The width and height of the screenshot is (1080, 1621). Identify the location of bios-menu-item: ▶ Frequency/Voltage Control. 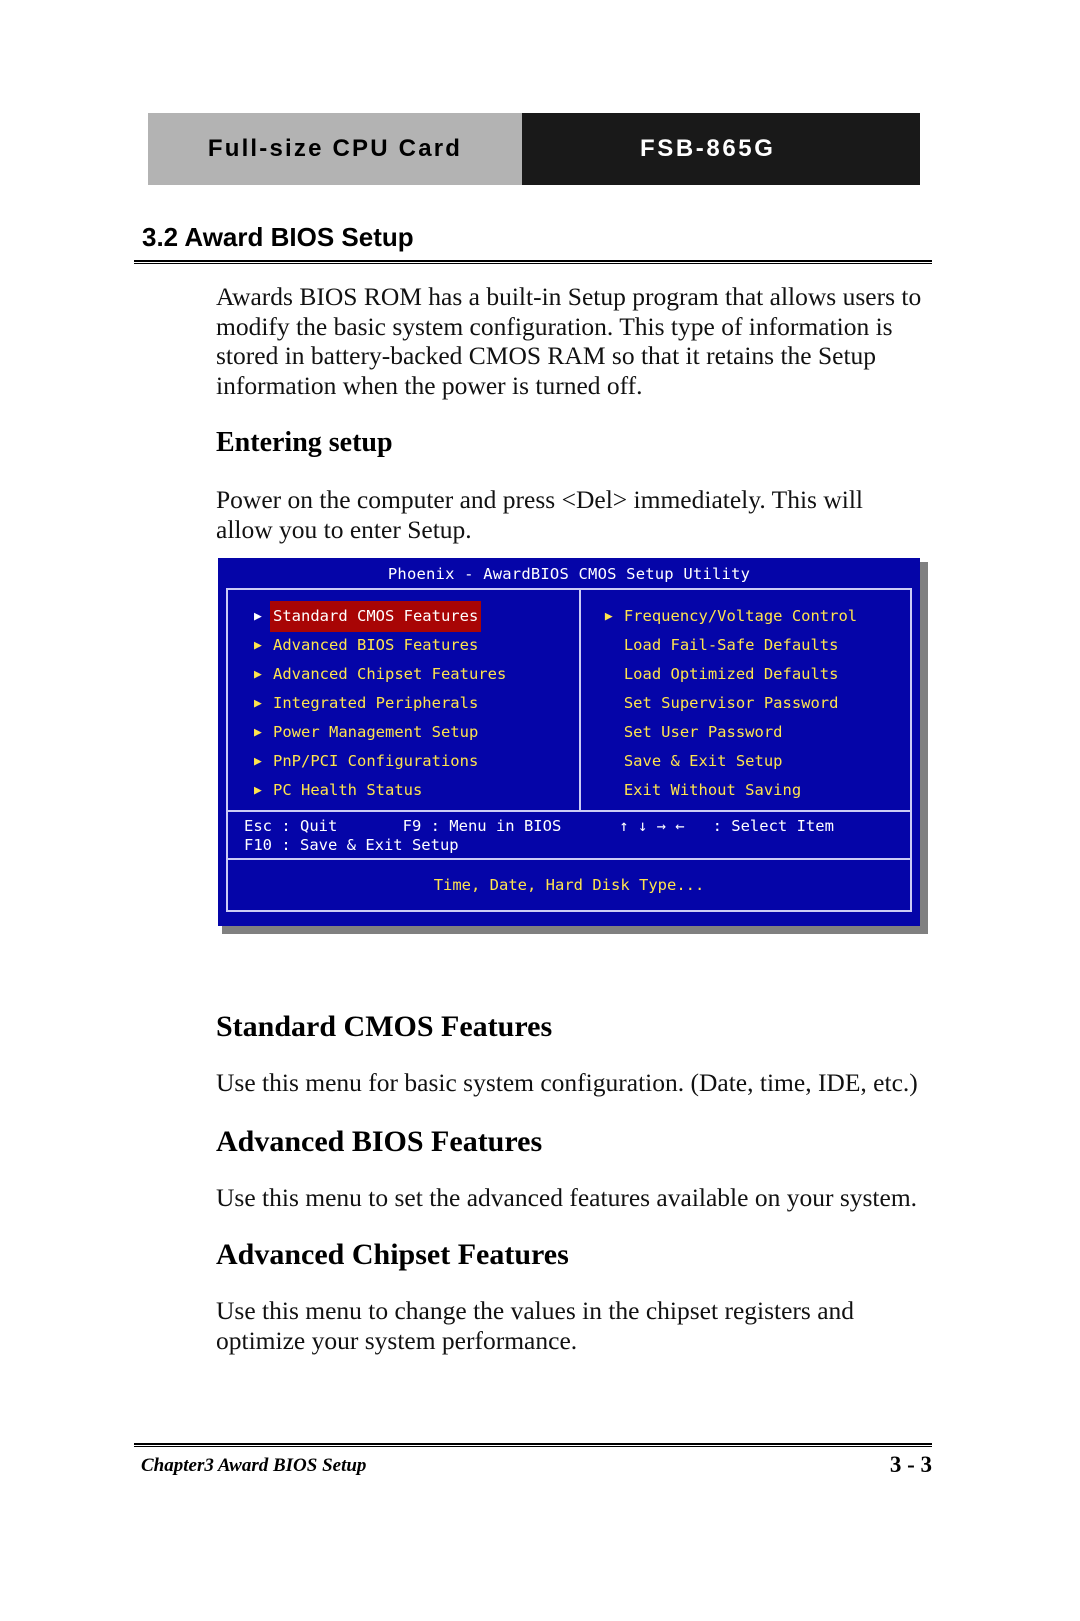
(757, 616).